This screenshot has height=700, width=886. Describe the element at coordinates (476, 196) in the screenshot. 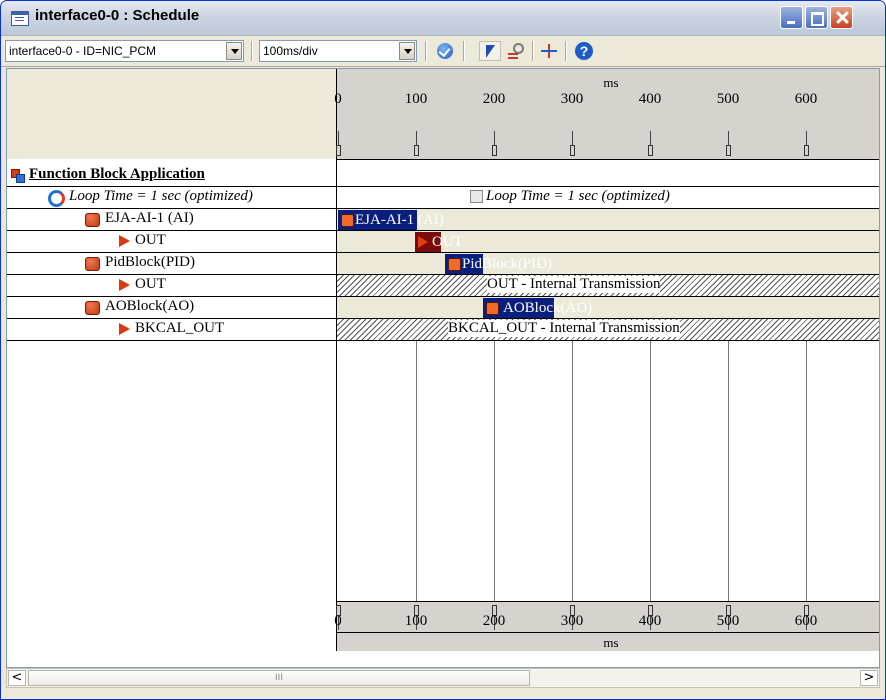

I see `loop-checkbox` at that location.